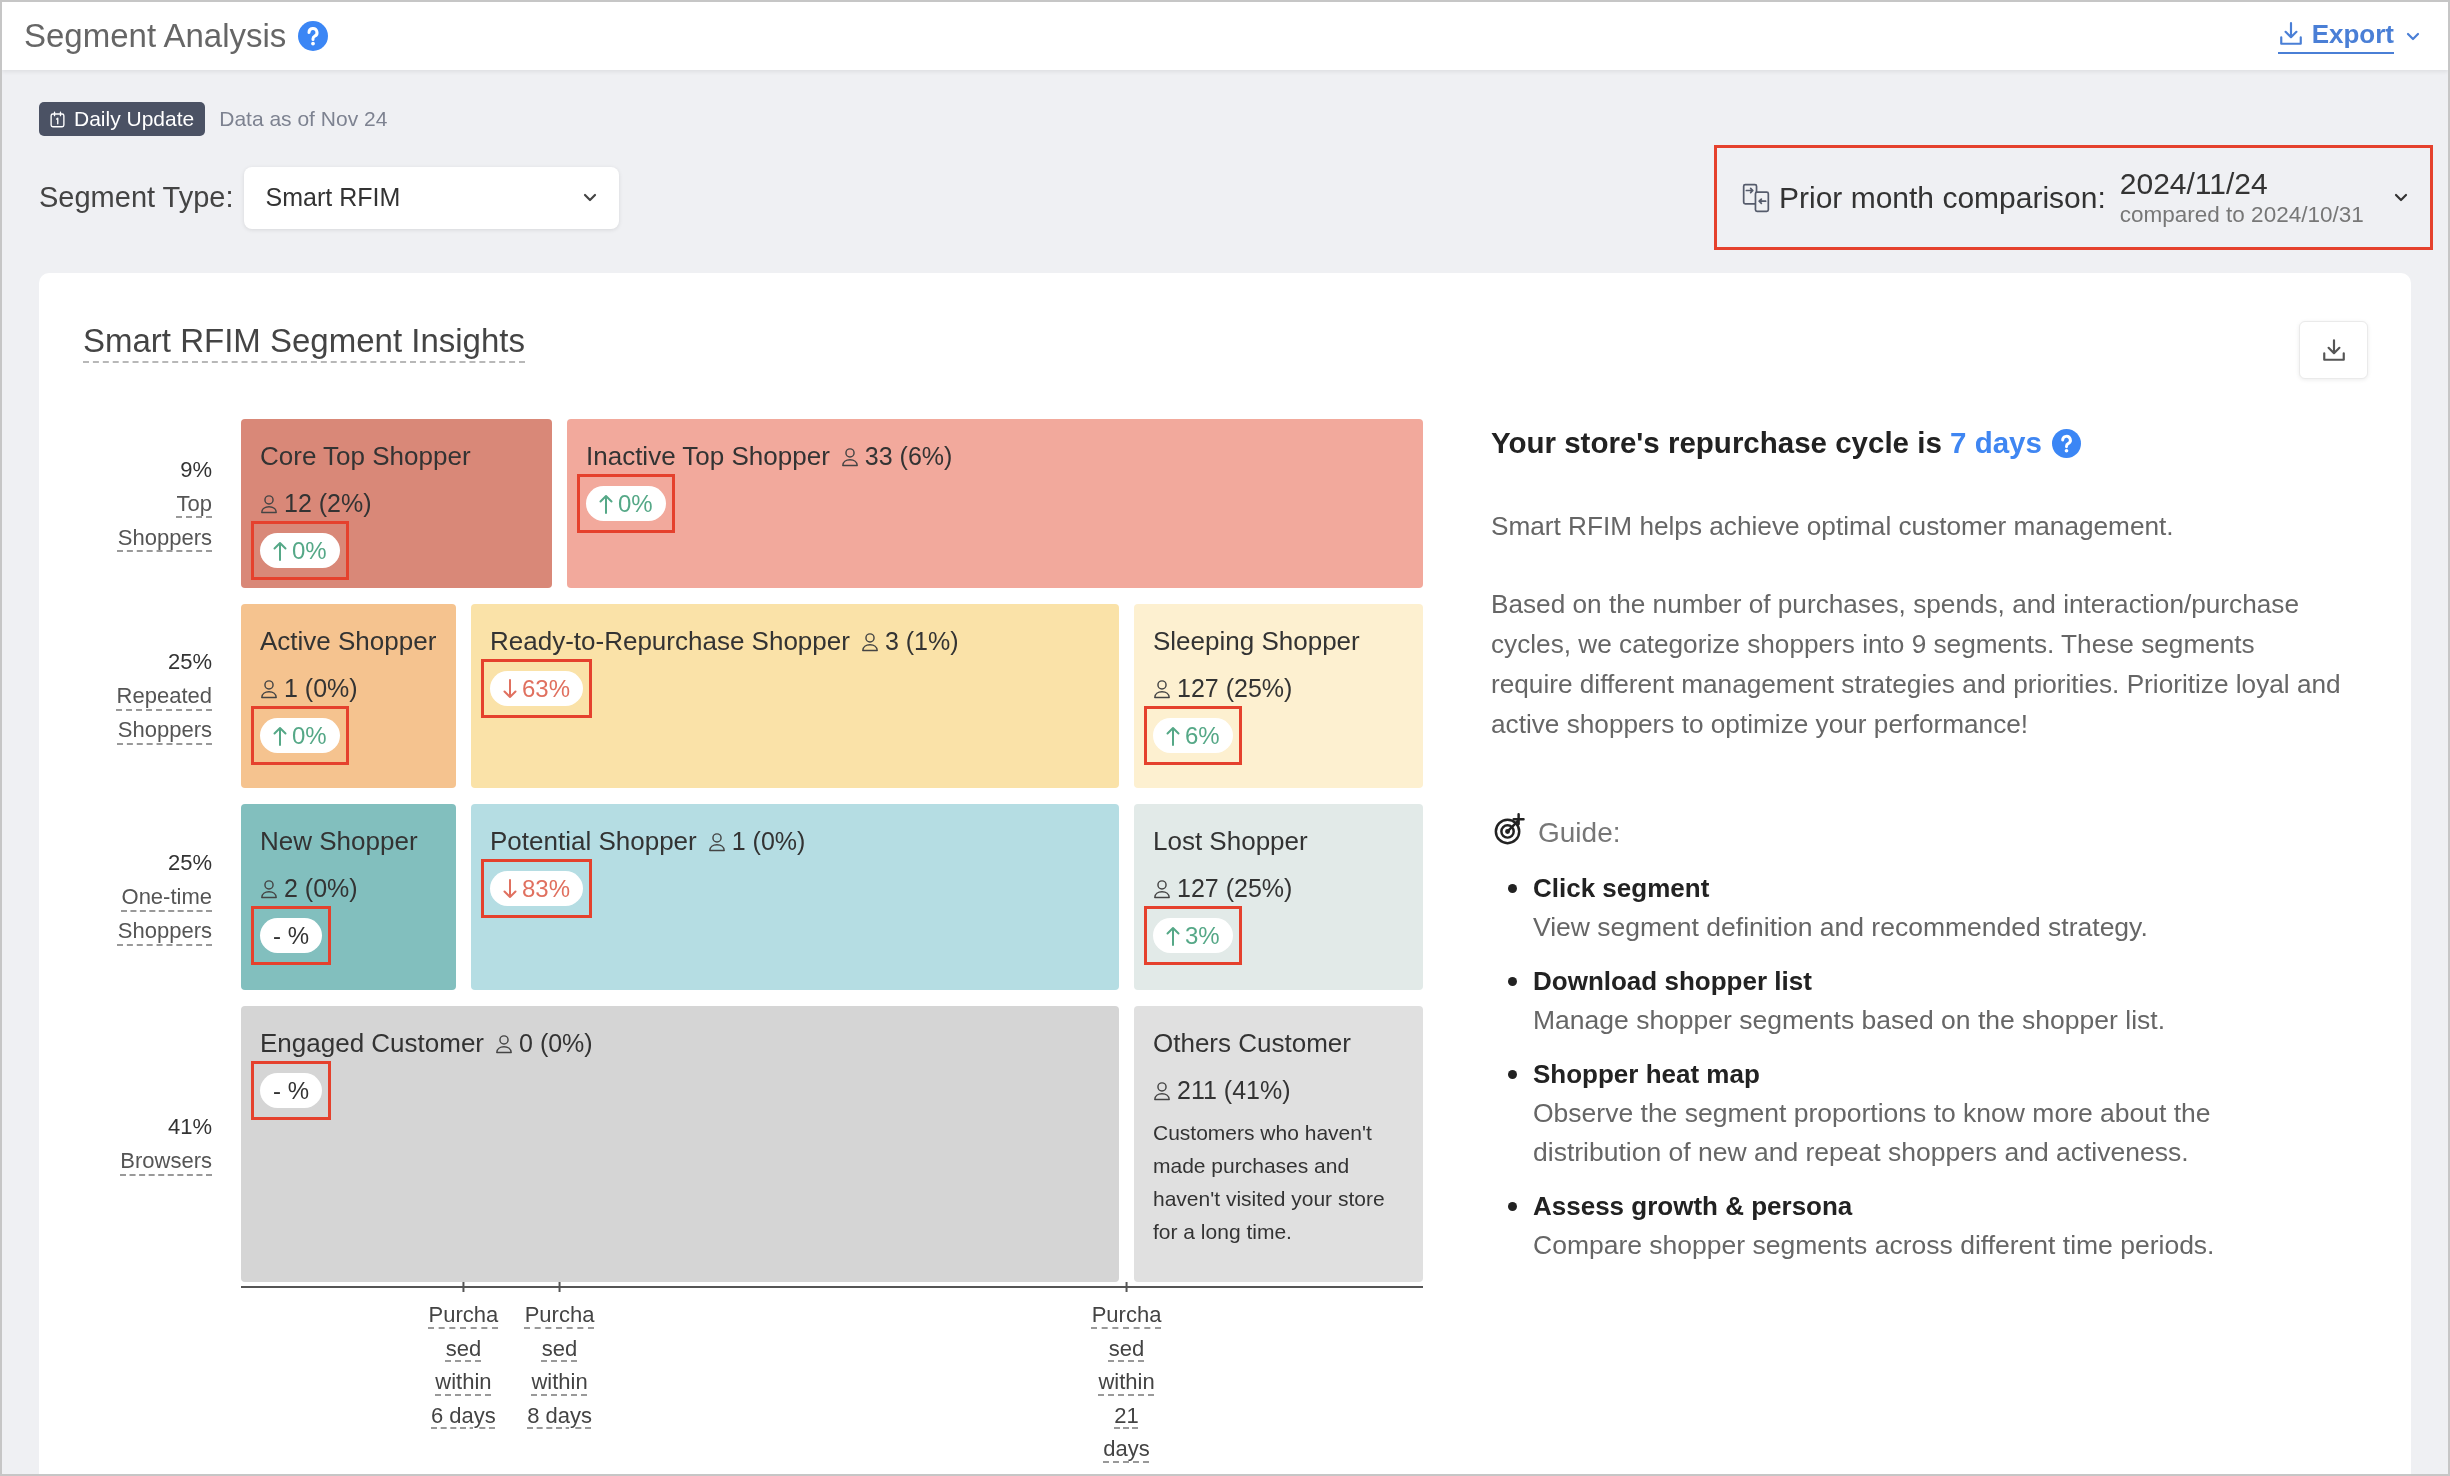  I want to click on row-label: Repeated Shoppers, so click(163, 713).